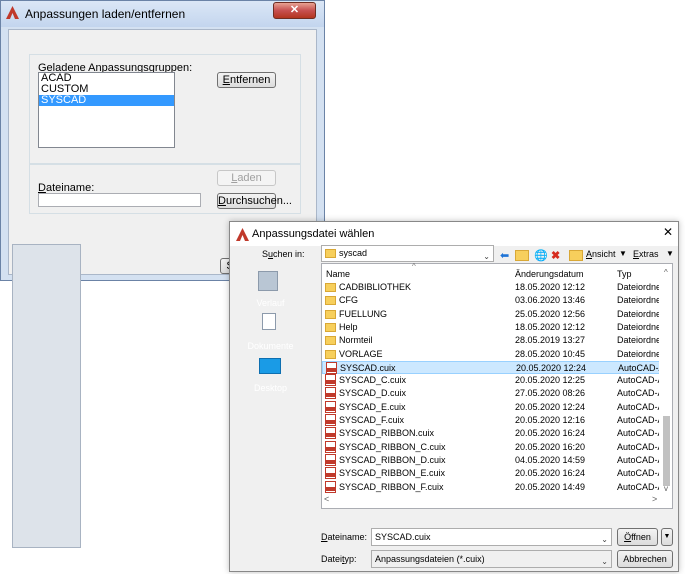  I want to click on filename-label-2: Dateiname:, so click(344, 537).